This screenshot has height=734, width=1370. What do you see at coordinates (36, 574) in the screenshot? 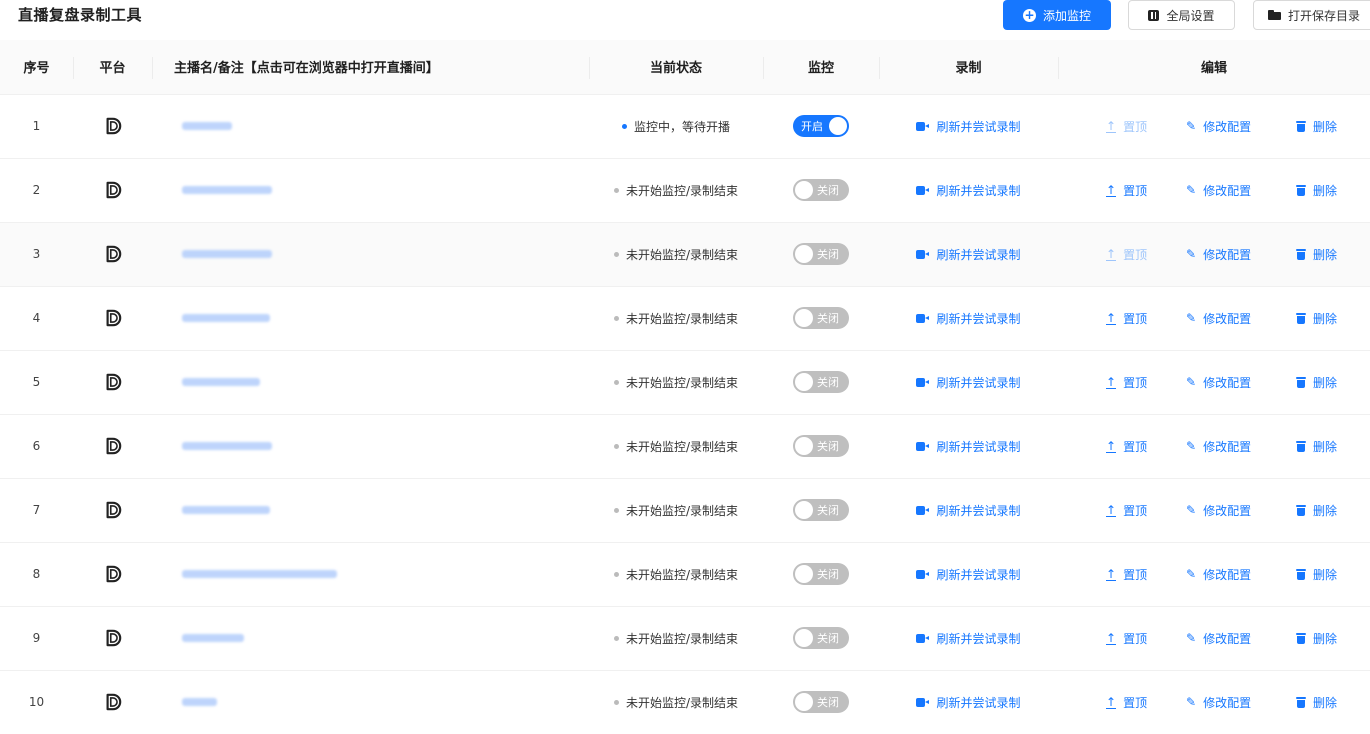
I see `row-index: 8` at bounding box center [36, 574].